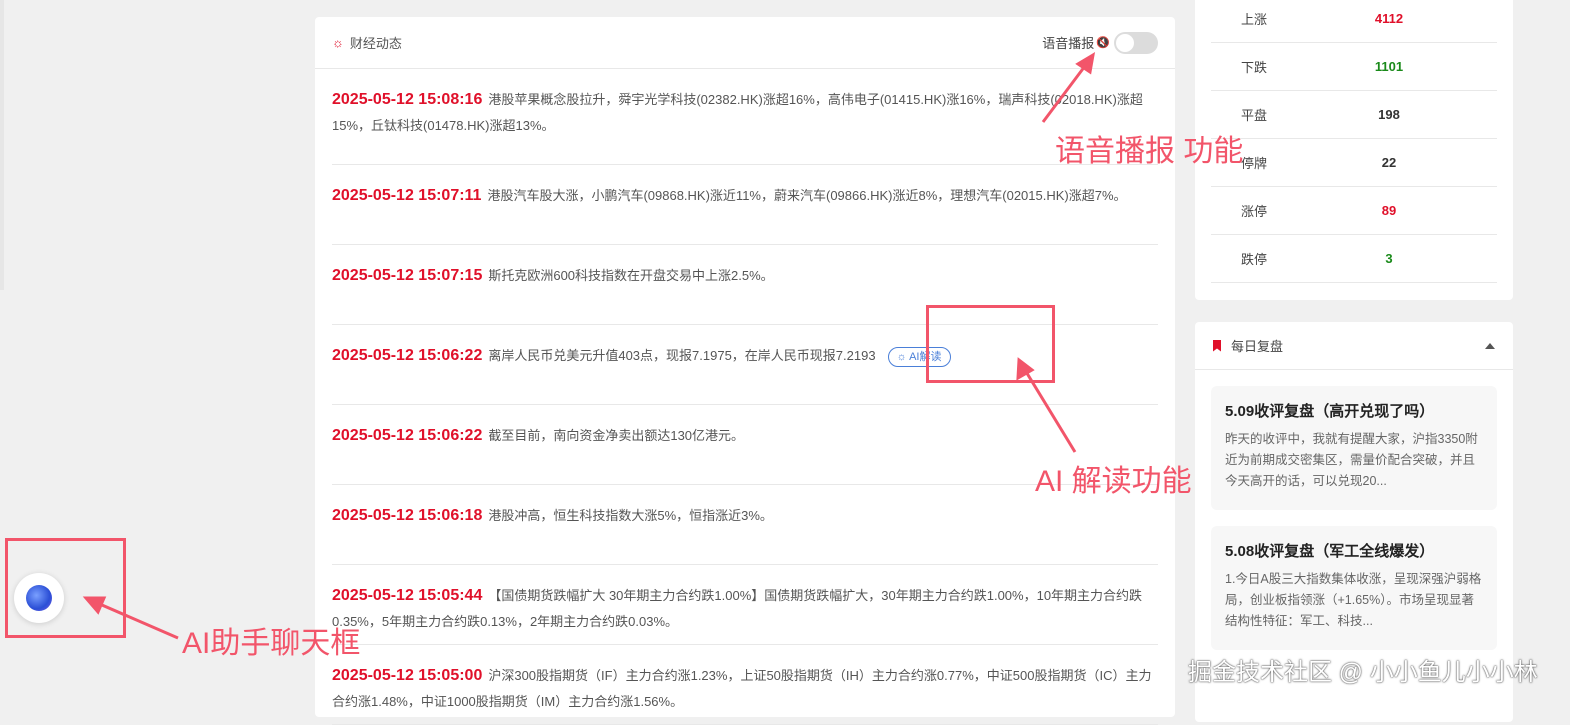  What do you see at coordinates (1113, 481) in the screenshot?
I see `annotation-ai: AI 解读功能` at bounding box center [1113, 481].